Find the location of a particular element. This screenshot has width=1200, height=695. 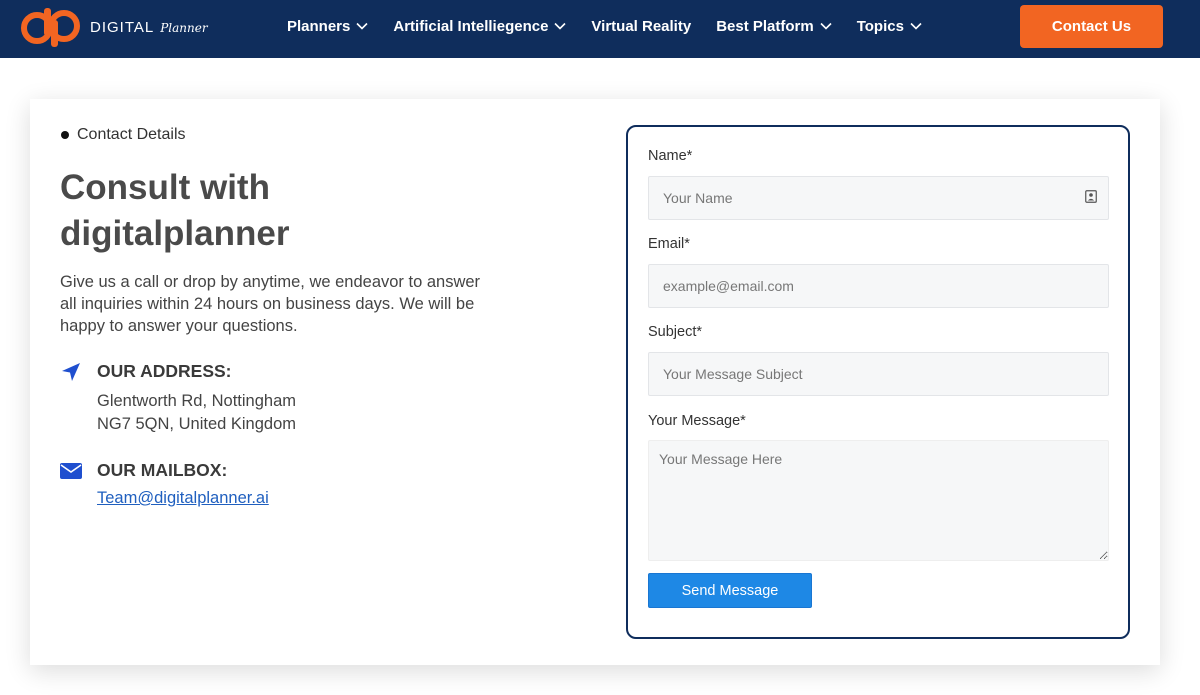

contact-us-button: Contact Us is located at coordinates (1091, 26).